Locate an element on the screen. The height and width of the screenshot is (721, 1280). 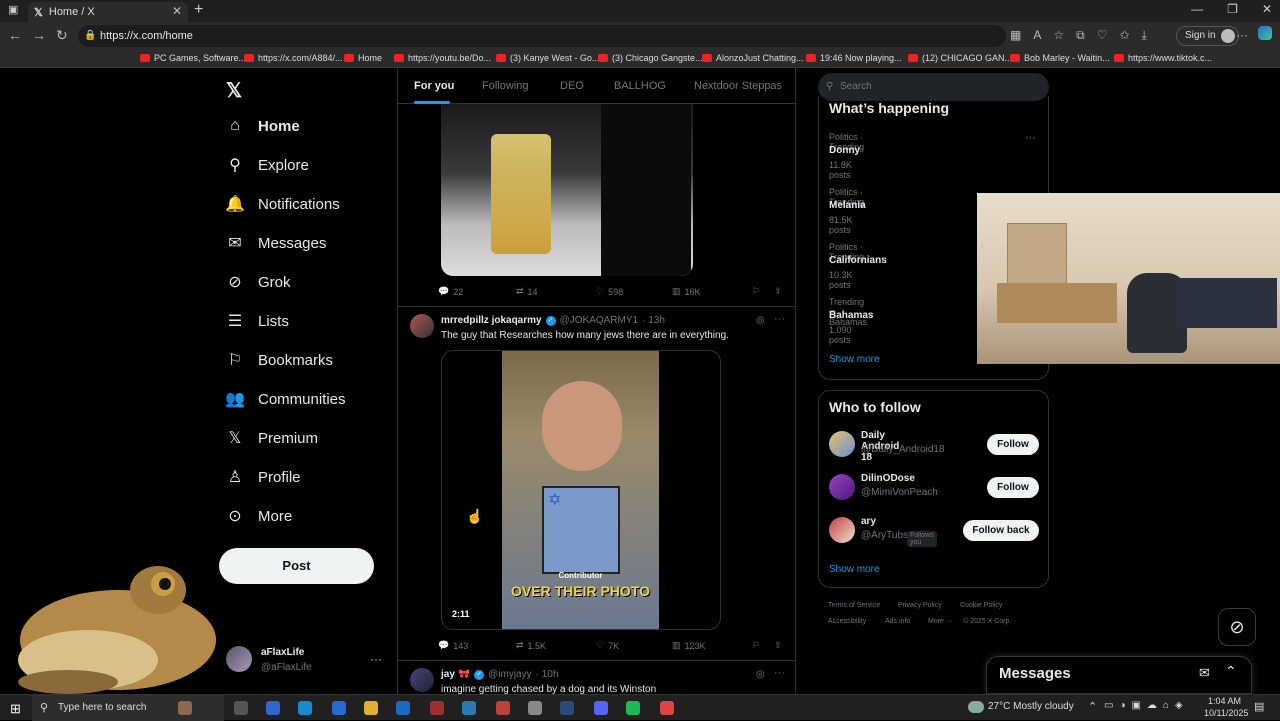
extensions-icon: ⧉ is located at coordinates (1080, 35).